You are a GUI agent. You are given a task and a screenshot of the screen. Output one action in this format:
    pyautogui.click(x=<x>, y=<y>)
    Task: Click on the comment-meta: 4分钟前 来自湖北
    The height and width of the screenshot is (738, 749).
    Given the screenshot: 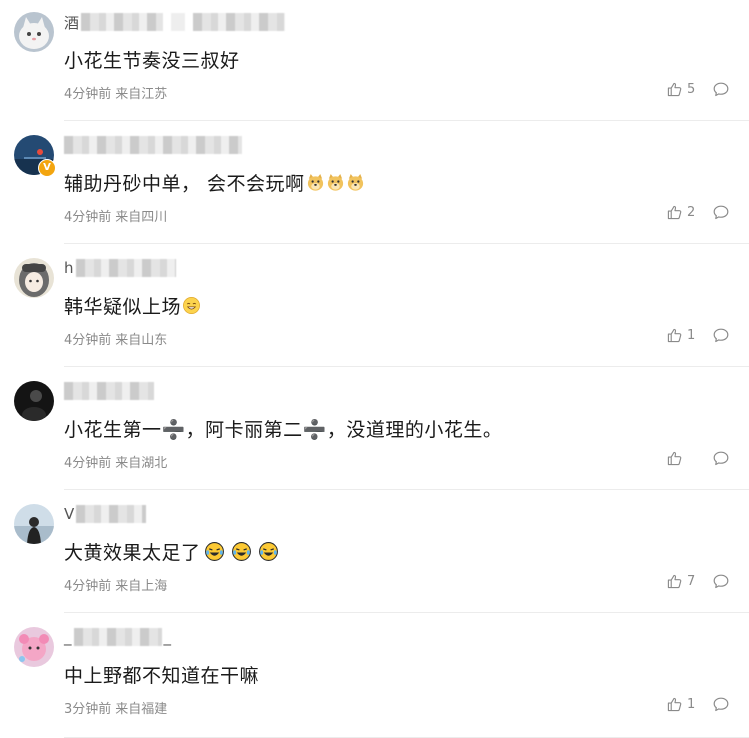 What is the action you would take?
    pyautogui.click(x=115, y=461)
    